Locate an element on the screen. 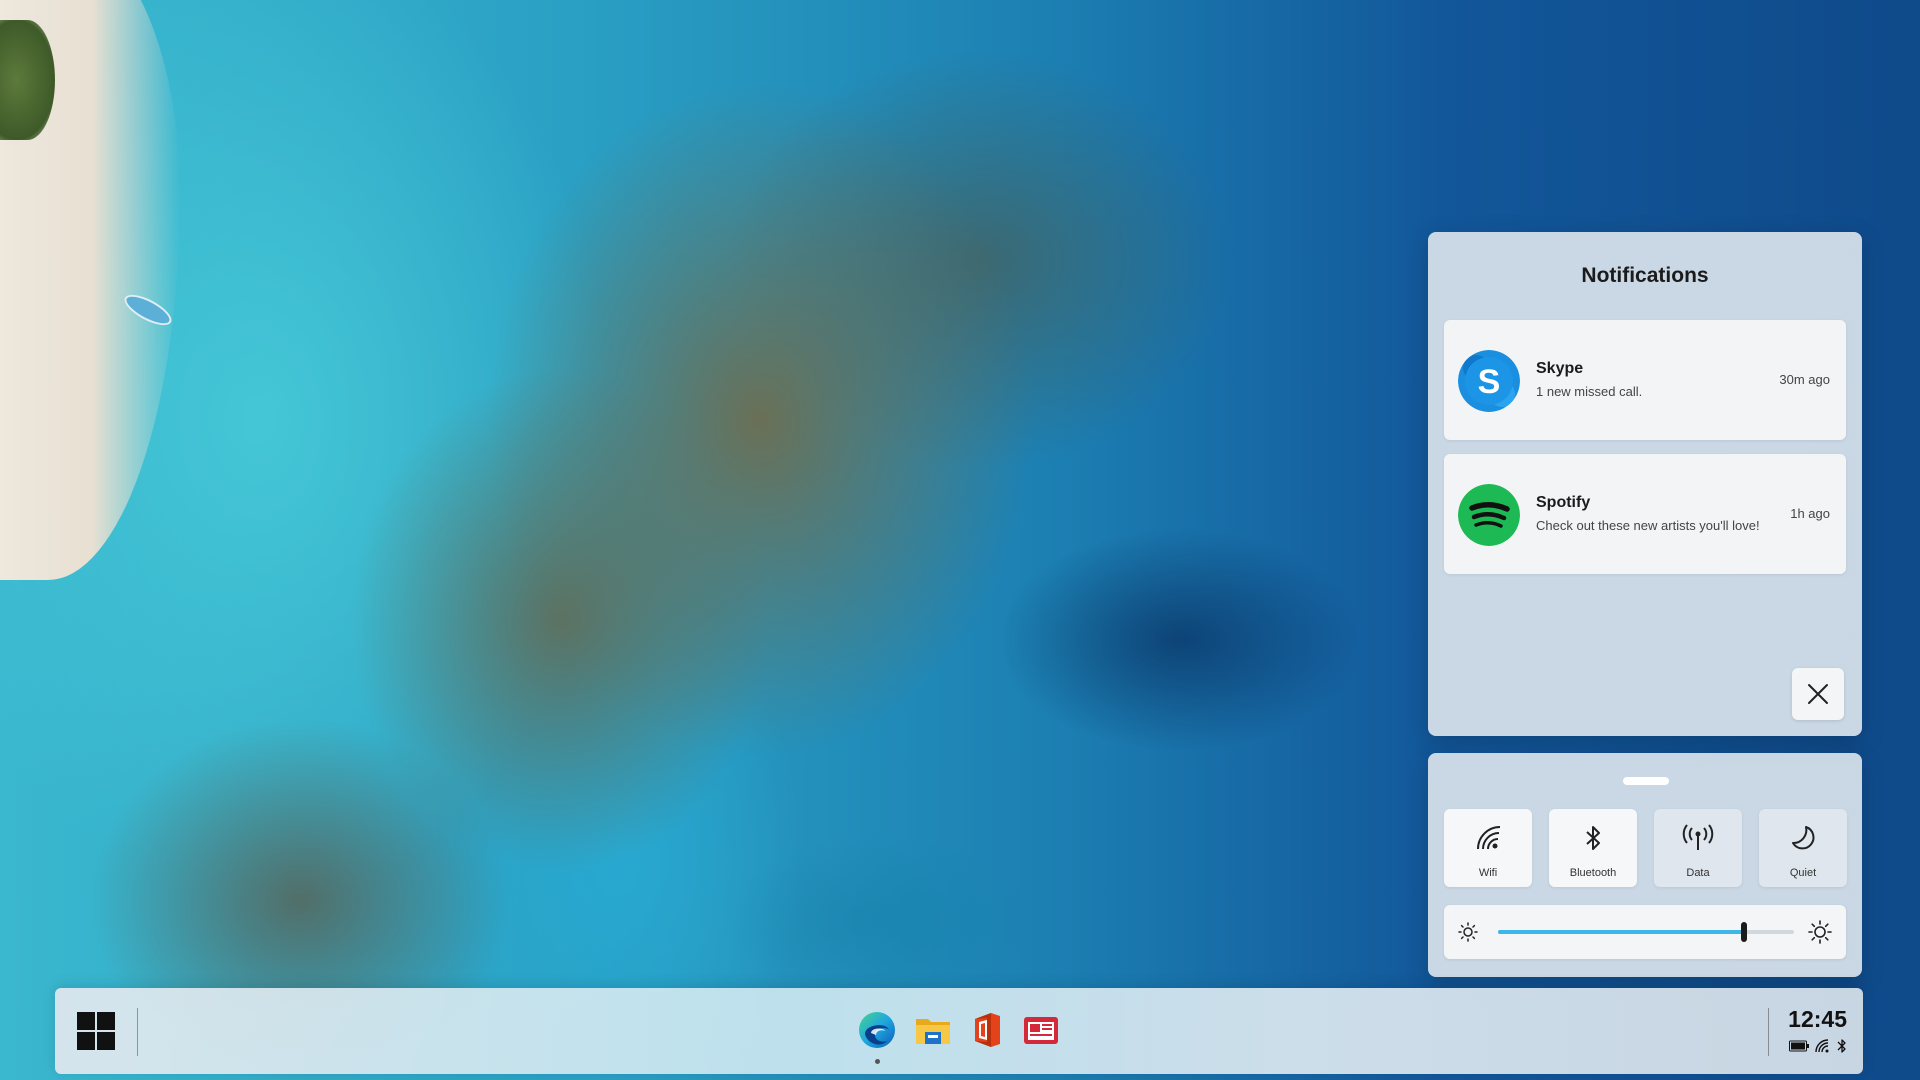 This screenshot has height=1080, width=1920. data-toggle: Data is located at coordinates (1698, 848).